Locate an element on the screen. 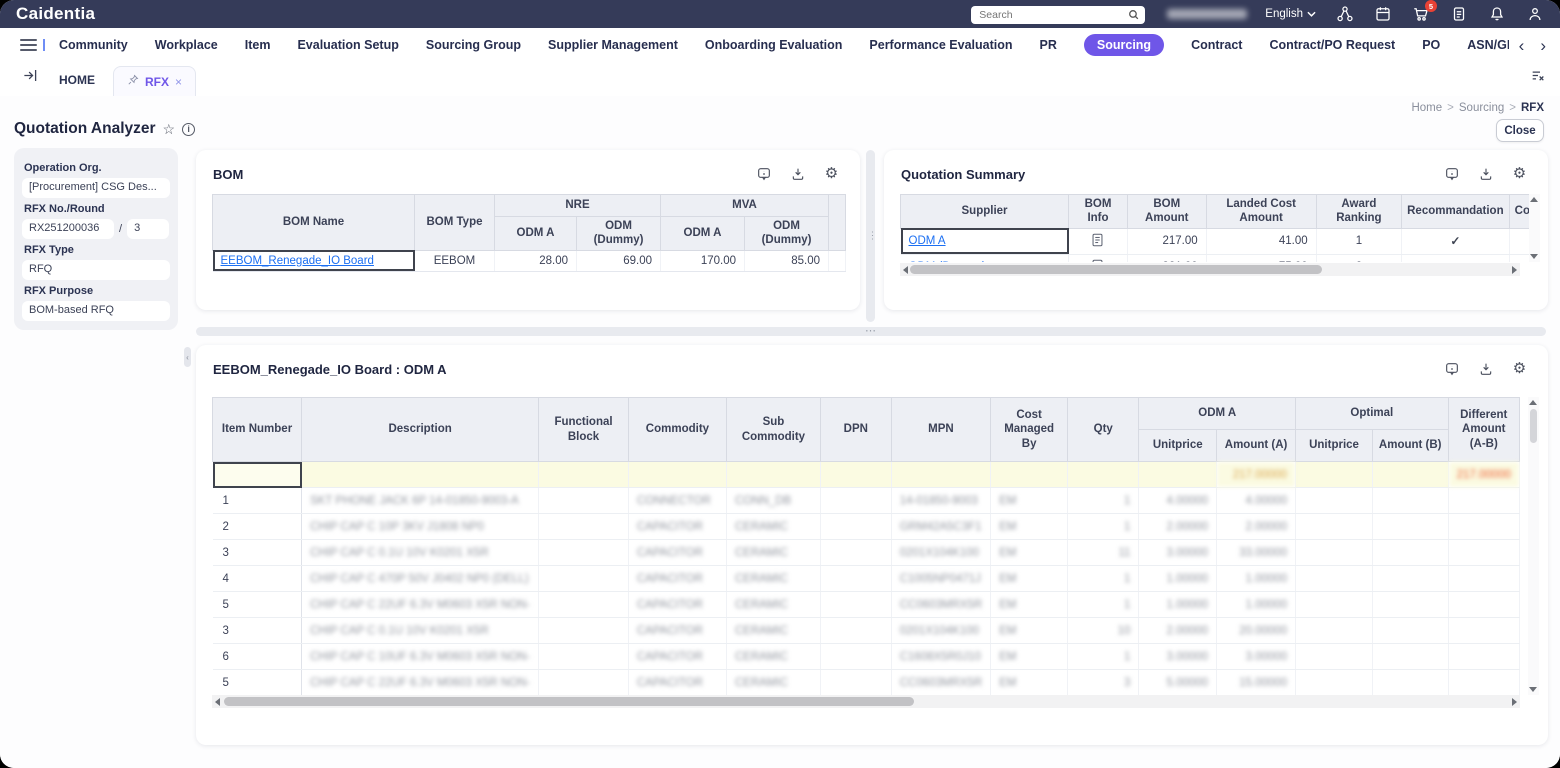  scroll-left-icon is located at coordinates (217, 701).